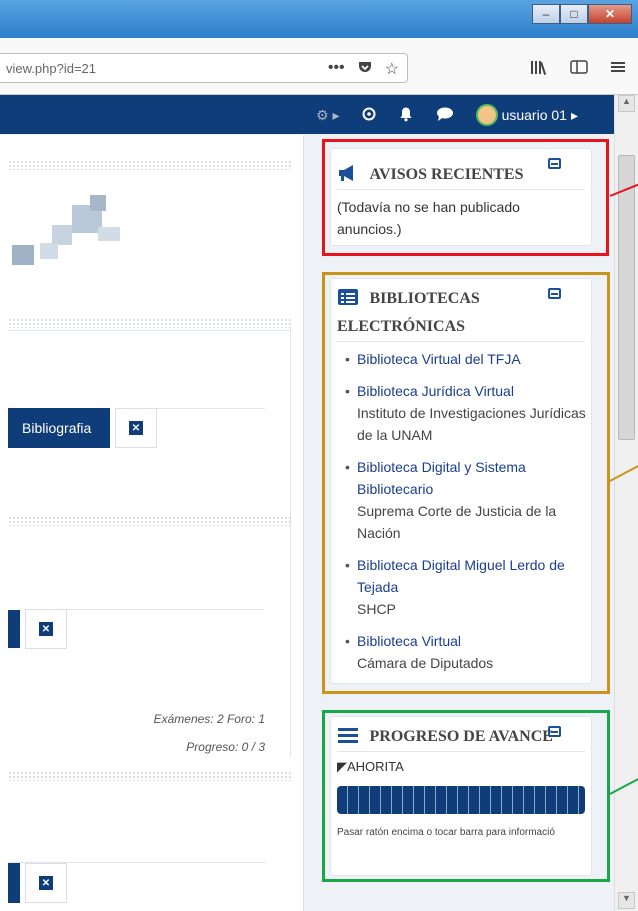  What do you see at coordinates (546, 14) in the screenshot?
I see `minimize-button: –` at bounding box center [546, 14].